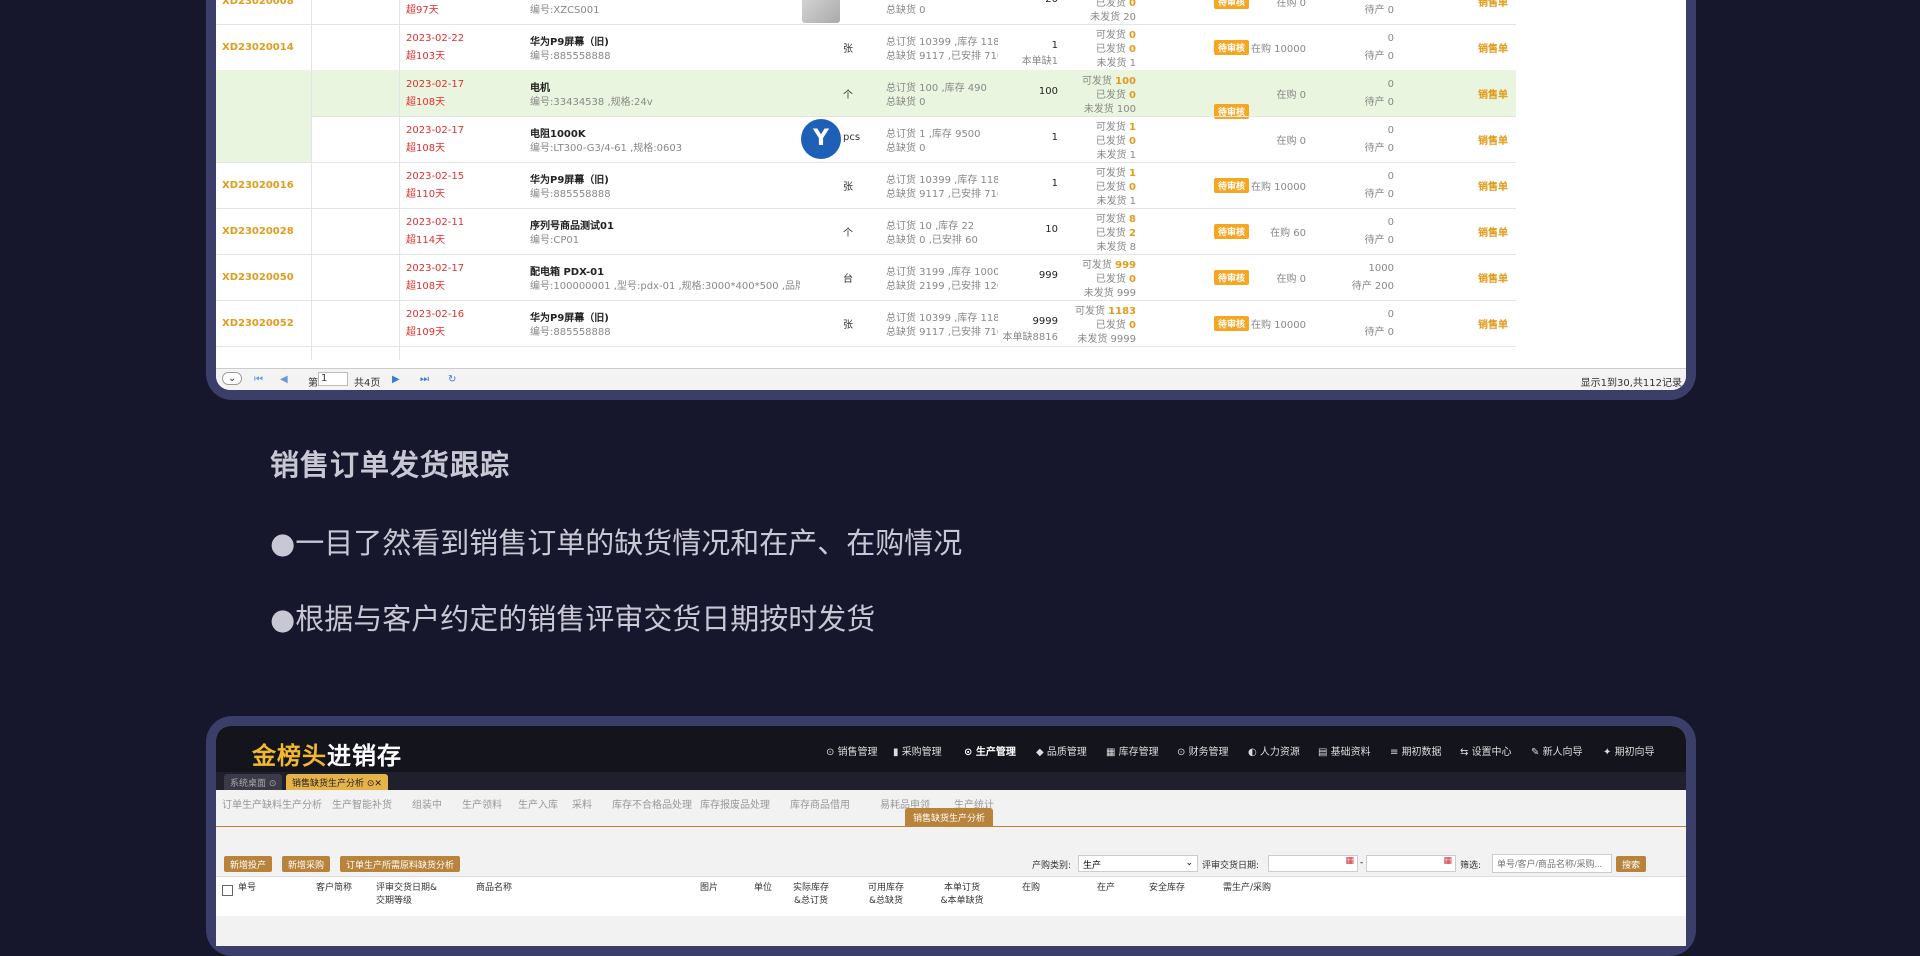 This screenshot has height=956, width=1920. I want to click on order-id-link: XD23020016, so click(258, 185).